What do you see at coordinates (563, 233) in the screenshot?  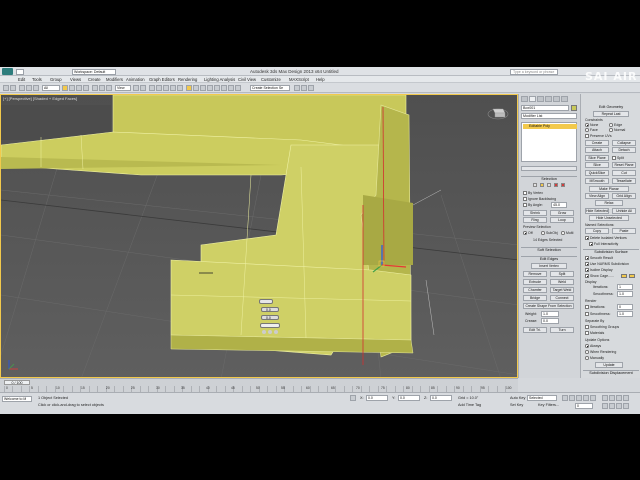 I see `preview-multi-radio` at bounding box center [563, 233].